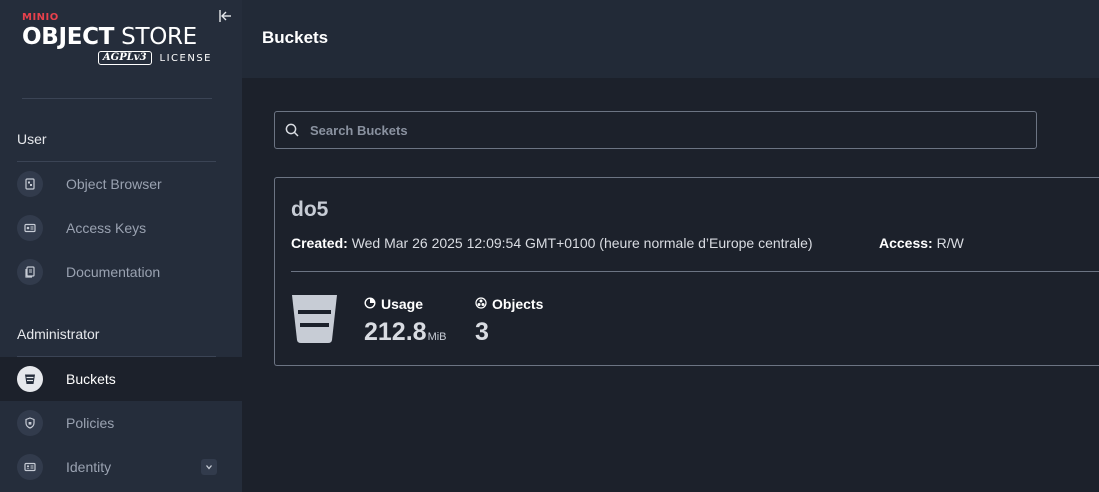 This screenshot has width=1099, height=492. Describe the element at coordinates (405, 332) in the screenshot. I see `usage-value: 212.8MiB` at that location.